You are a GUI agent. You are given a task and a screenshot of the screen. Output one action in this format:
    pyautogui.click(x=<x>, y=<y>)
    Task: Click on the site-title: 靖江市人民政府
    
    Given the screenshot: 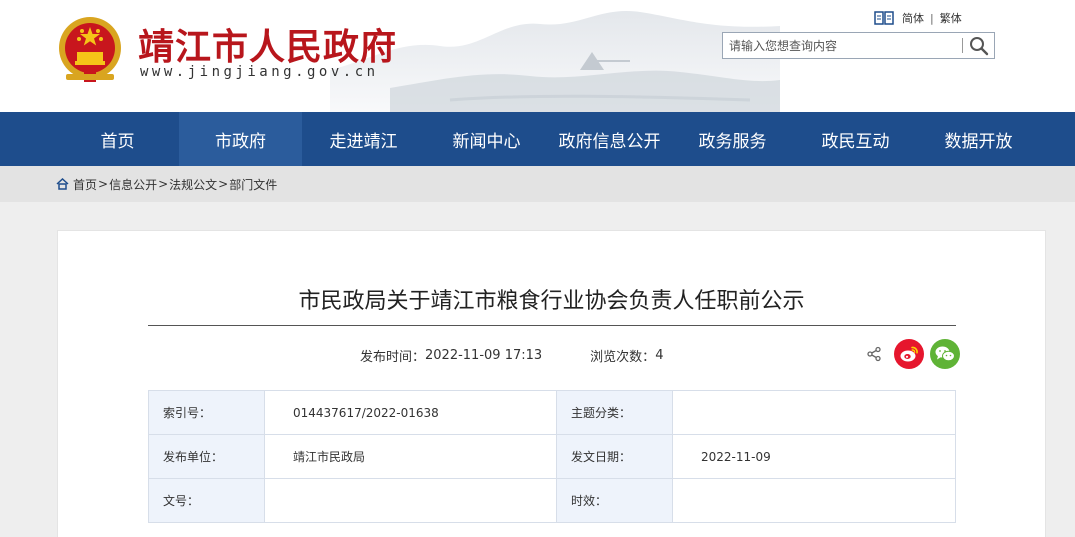 What is the action you would take?
    pyautogui.click(x=267, y=44)
    